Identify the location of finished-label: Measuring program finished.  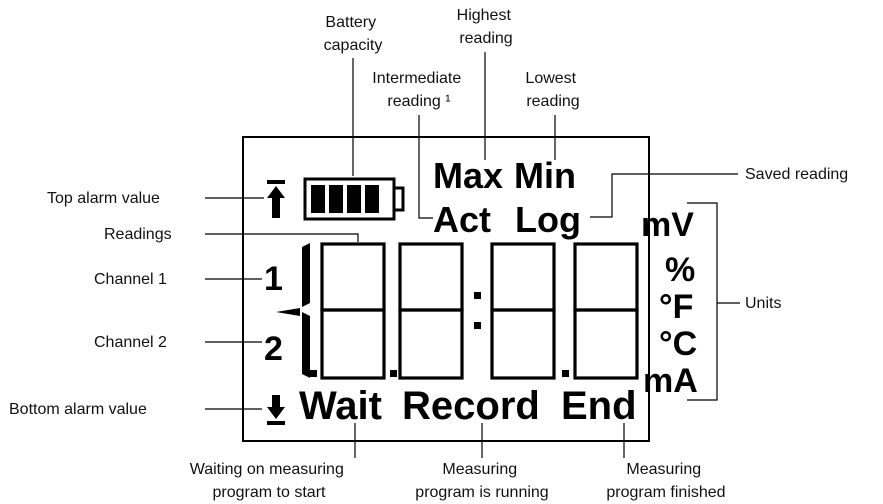
(665, 481).